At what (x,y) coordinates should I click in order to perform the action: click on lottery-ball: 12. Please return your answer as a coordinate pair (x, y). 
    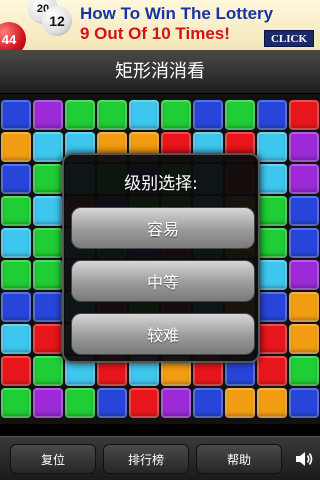
    Looking at the image, I should click on (57, 21).